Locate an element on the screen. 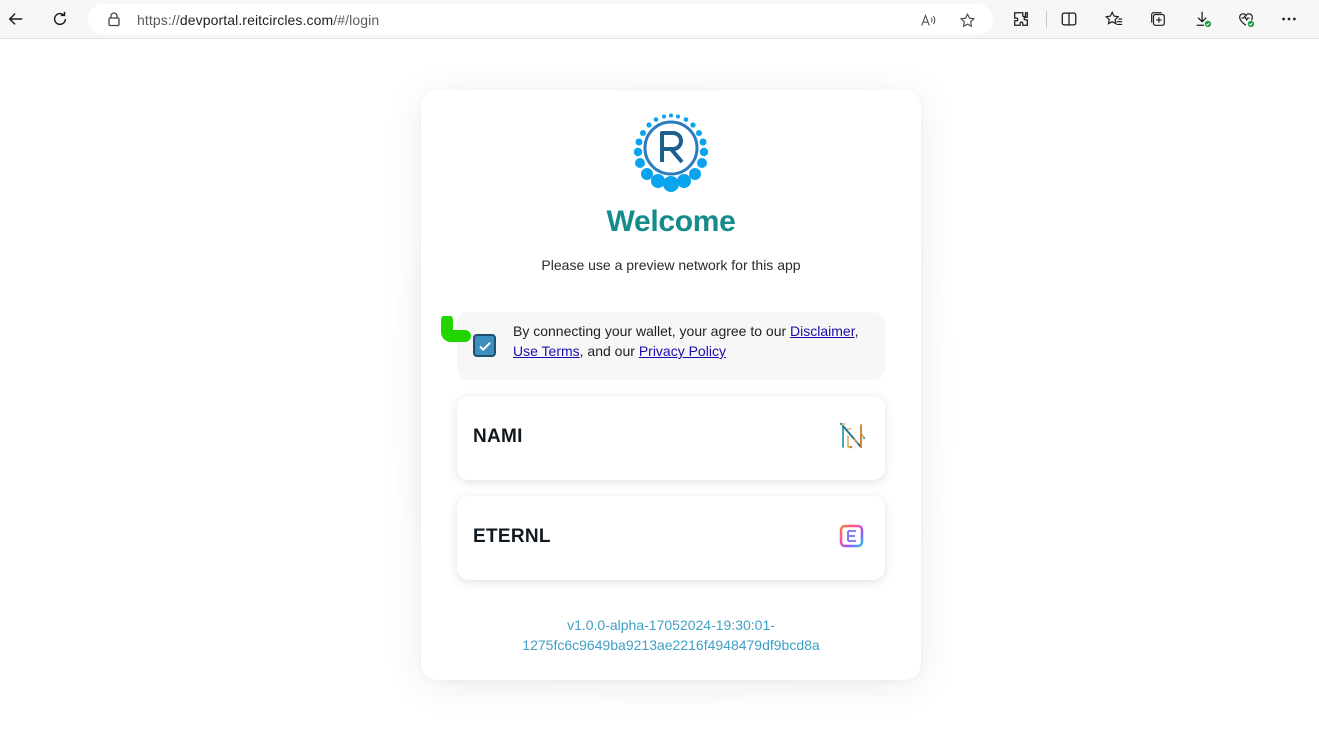 The height and width of the screenshot is (730, 1319). wallet-label: ETERNL is located at coordinates (512, 536).